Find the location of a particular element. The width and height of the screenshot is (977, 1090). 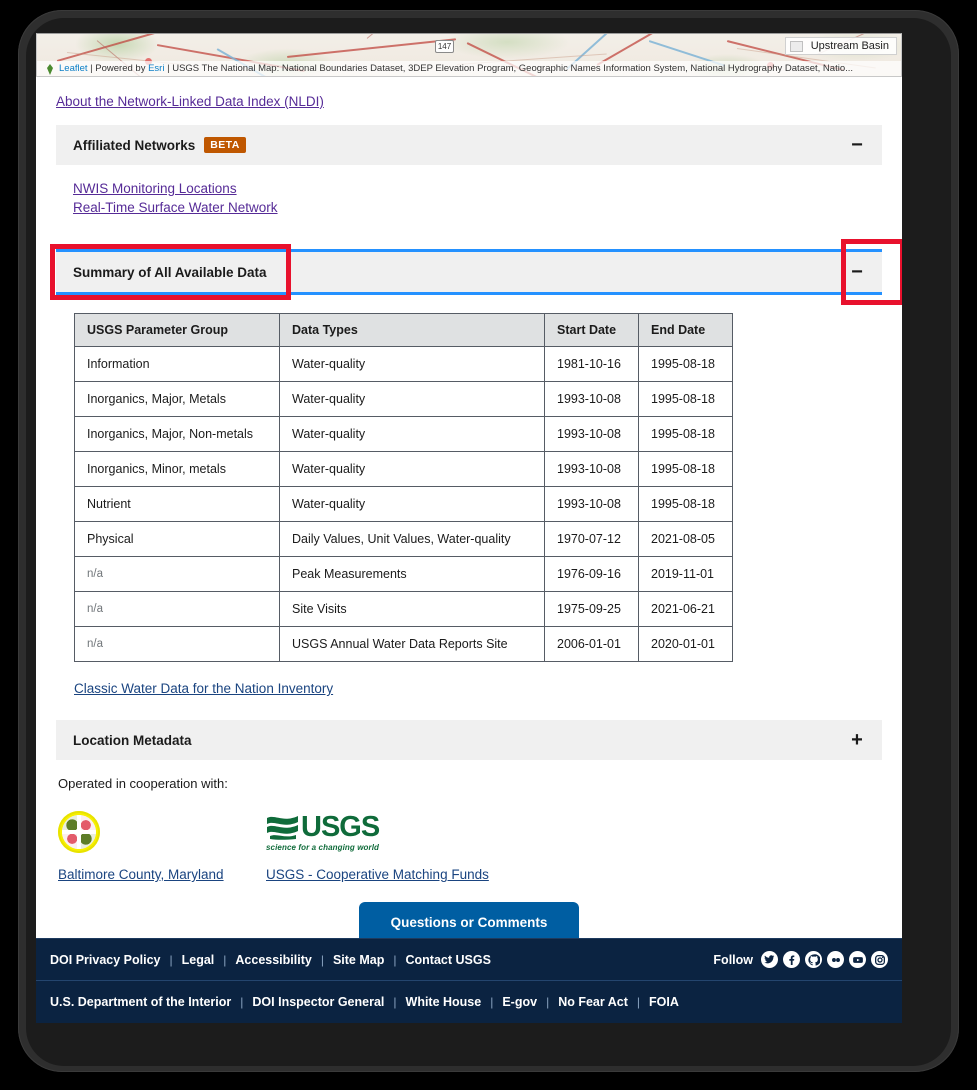

beta-badge: BETA is located at coordinates (225, 145).